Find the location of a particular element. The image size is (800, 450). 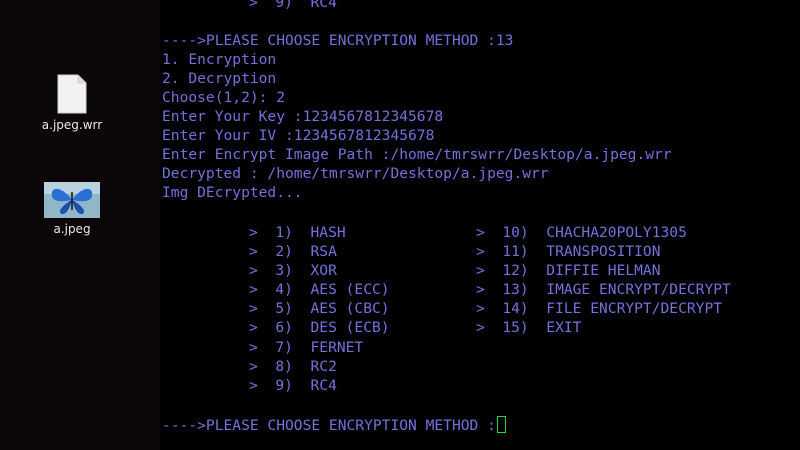

butterfly-image-thumbnail is located at coordinates (72, 200).